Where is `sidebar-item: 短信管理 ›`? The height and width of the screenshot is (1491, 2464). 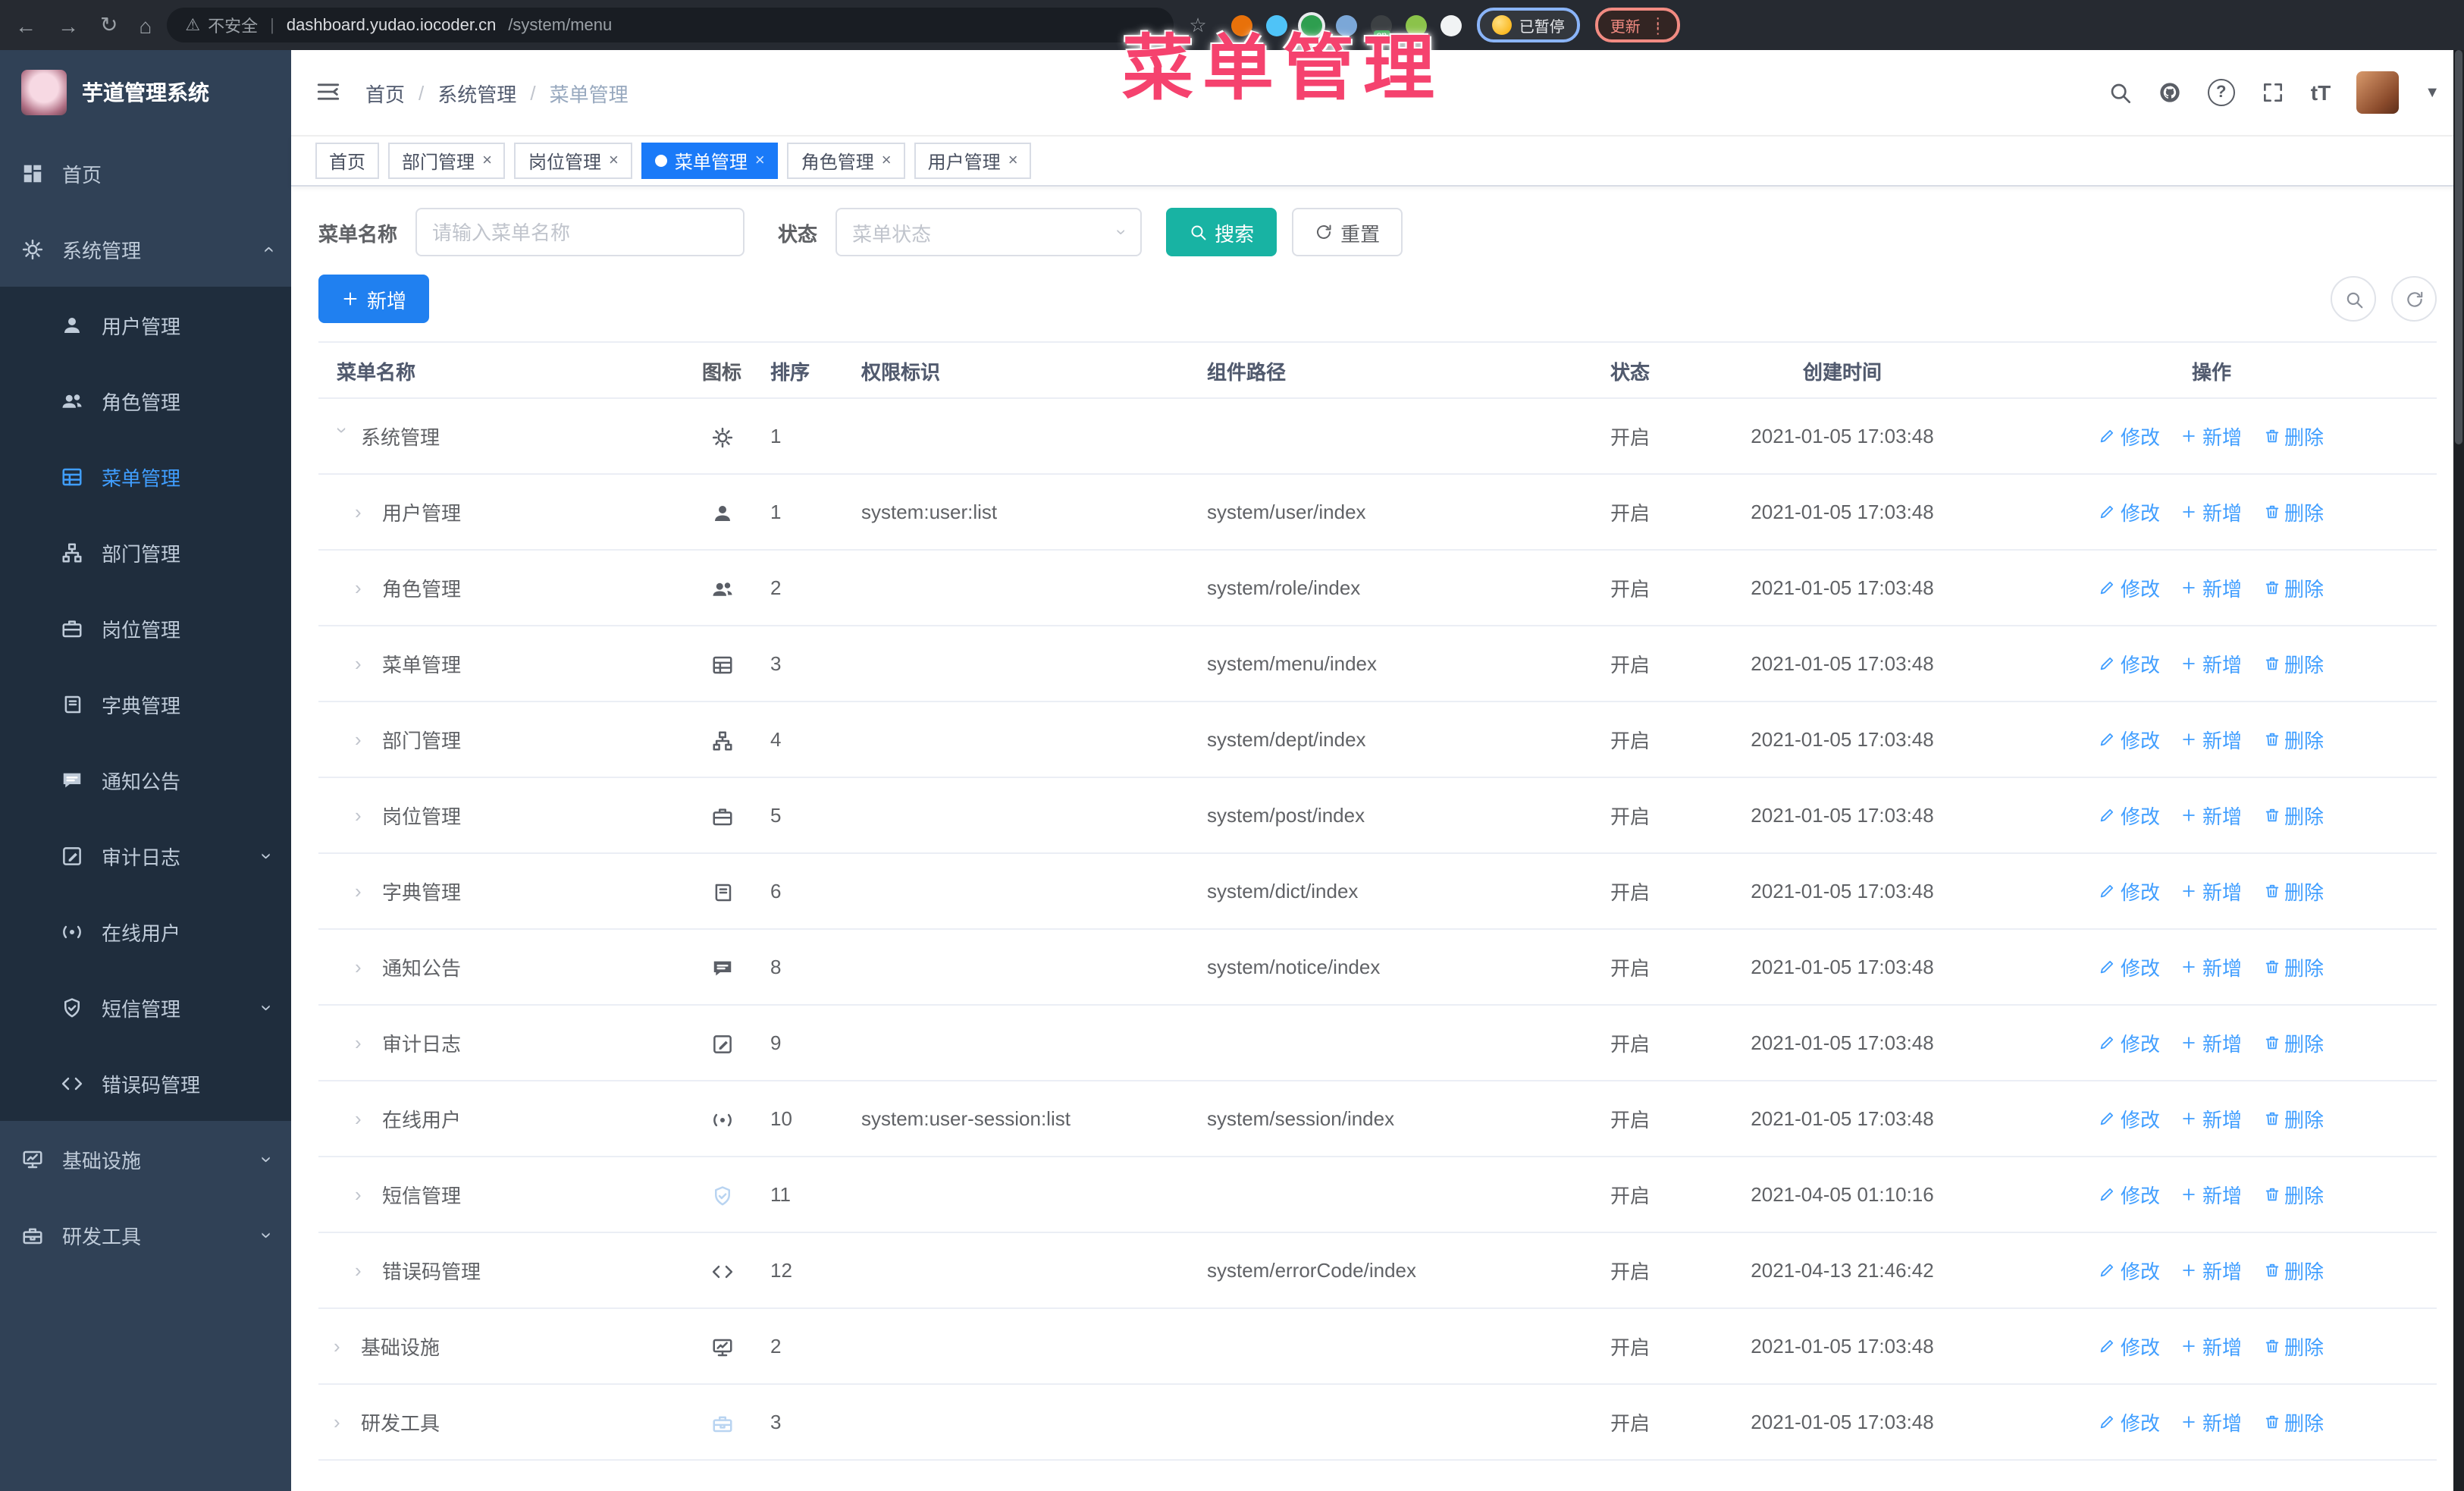 sidebar-item: 短信管理 › is located at coordinates (146, 1007).